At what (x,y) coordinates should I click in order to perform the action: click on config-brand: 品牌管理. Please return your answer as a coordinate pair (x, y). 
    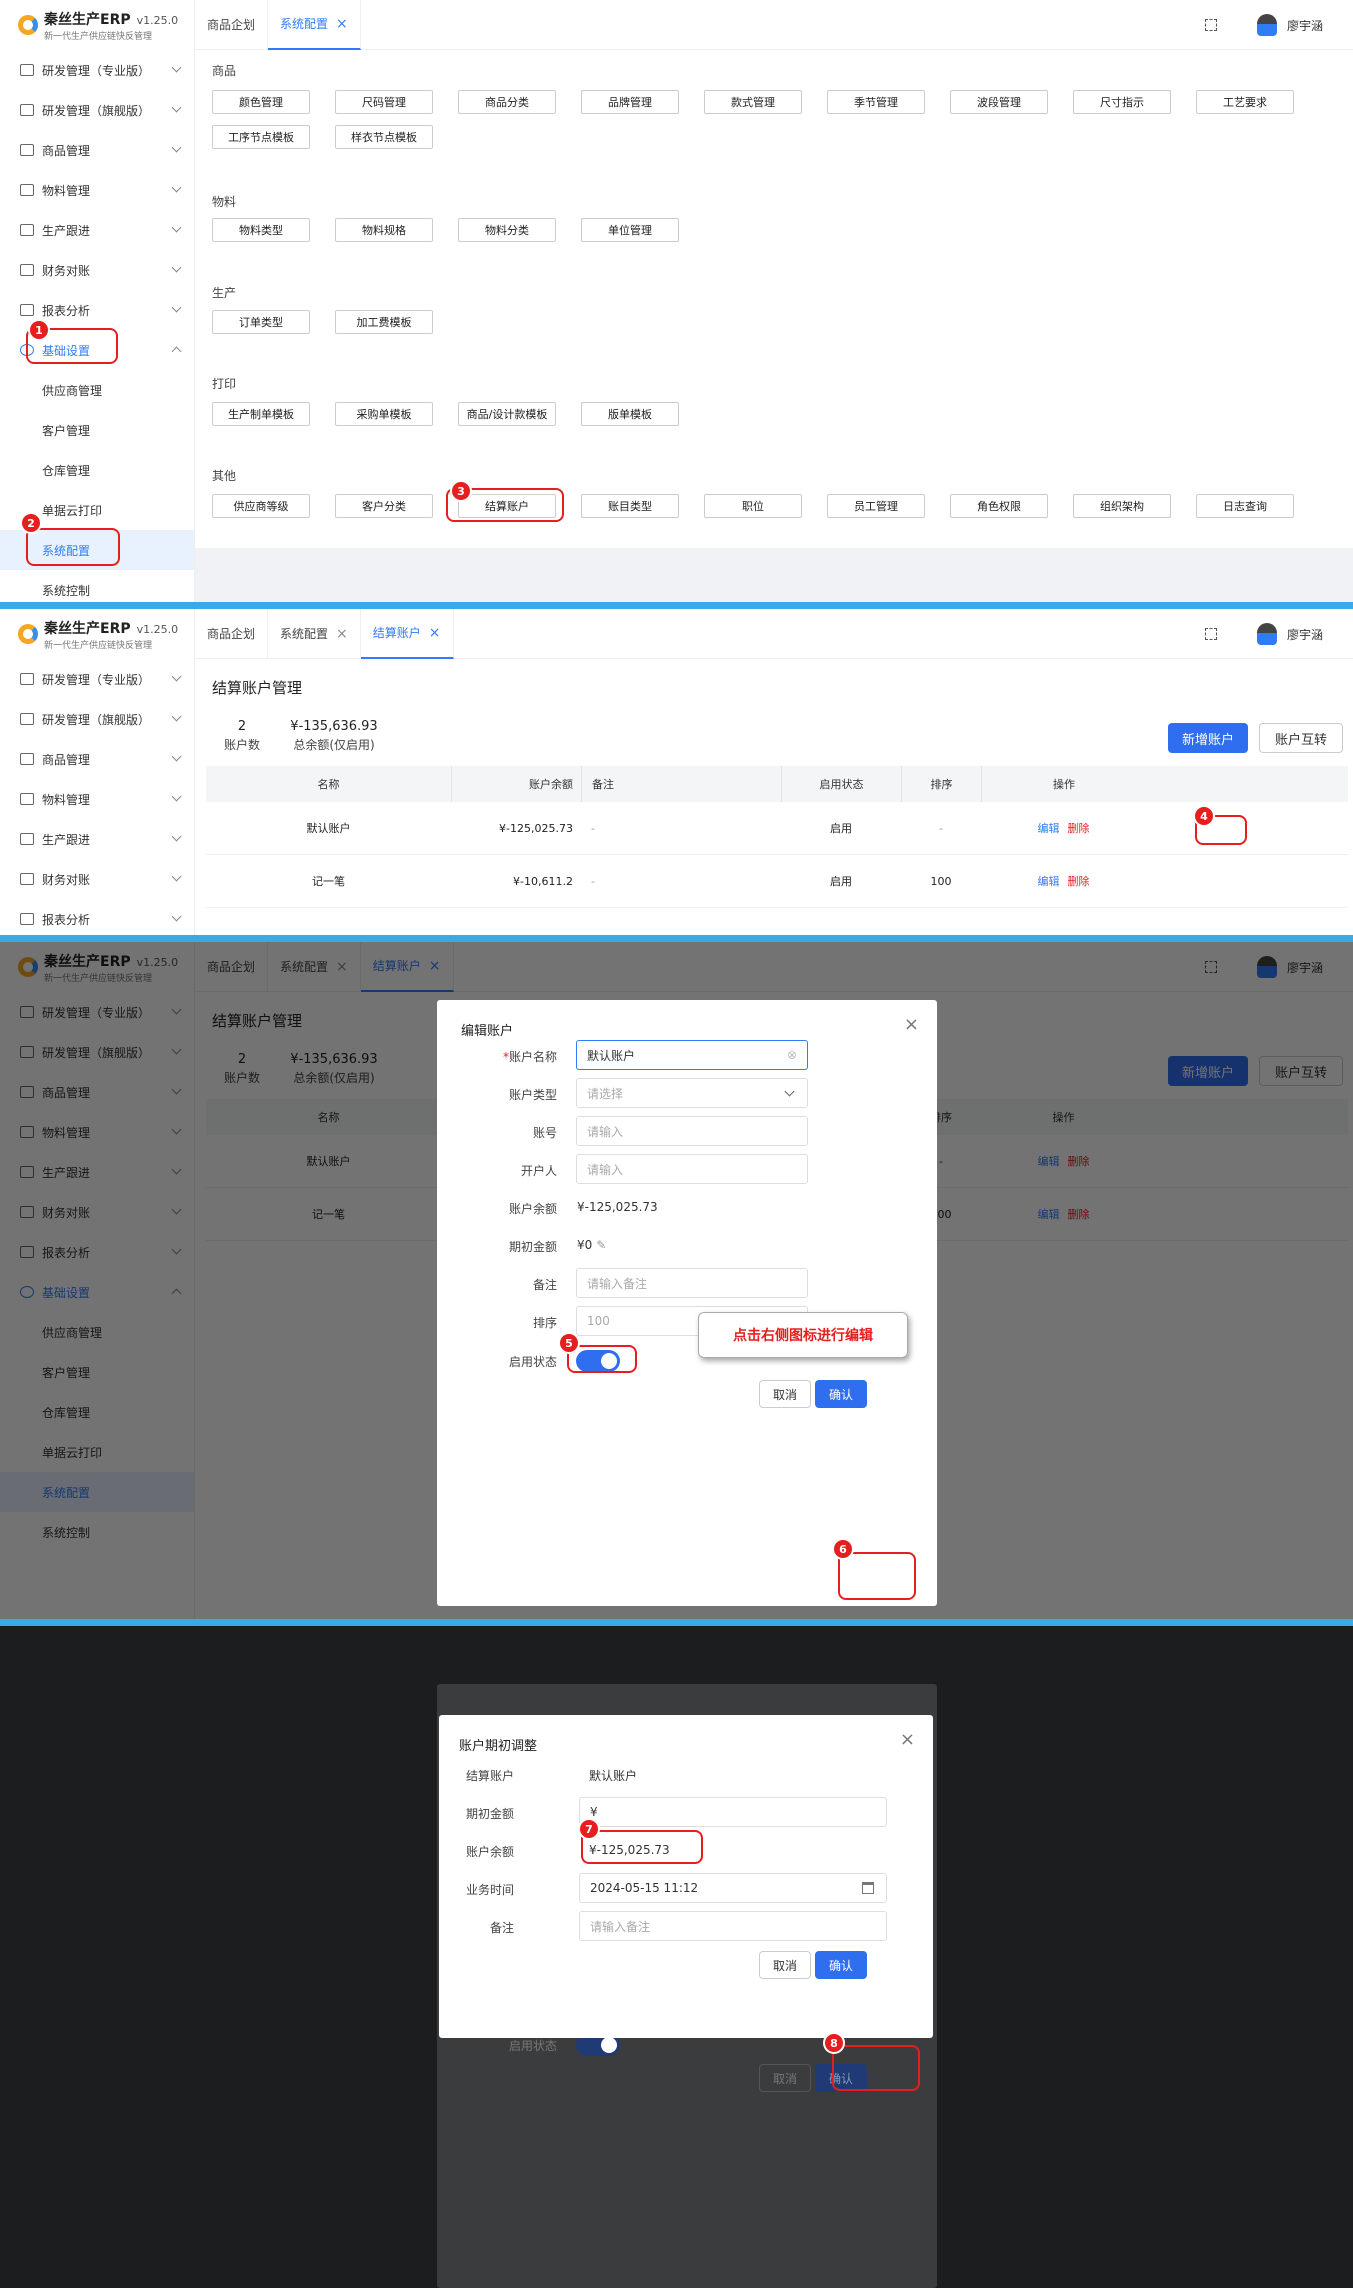
    Looking at the image, I should click on (630, 102).